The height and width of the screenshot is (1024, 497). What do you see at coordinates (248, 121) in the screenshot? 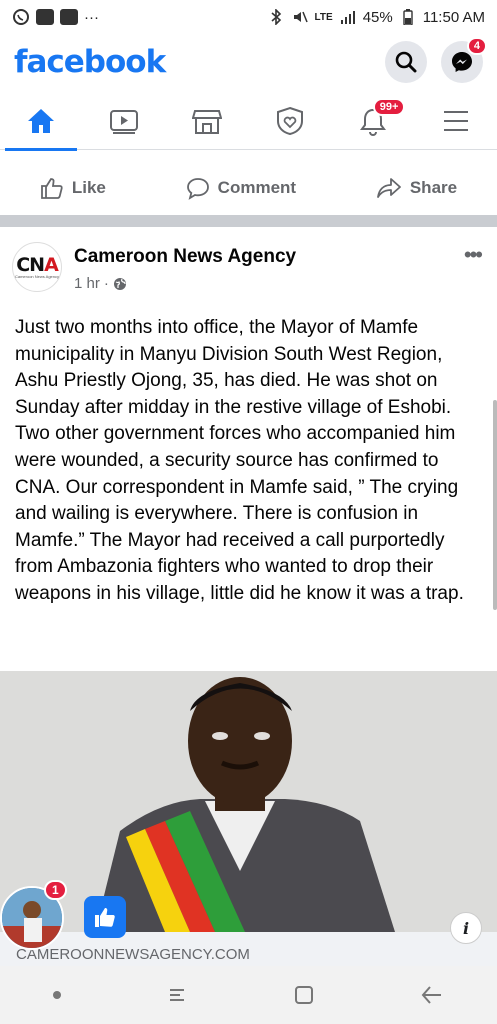
I see `tab-bar: 99+` at bounding box center [248, 121].